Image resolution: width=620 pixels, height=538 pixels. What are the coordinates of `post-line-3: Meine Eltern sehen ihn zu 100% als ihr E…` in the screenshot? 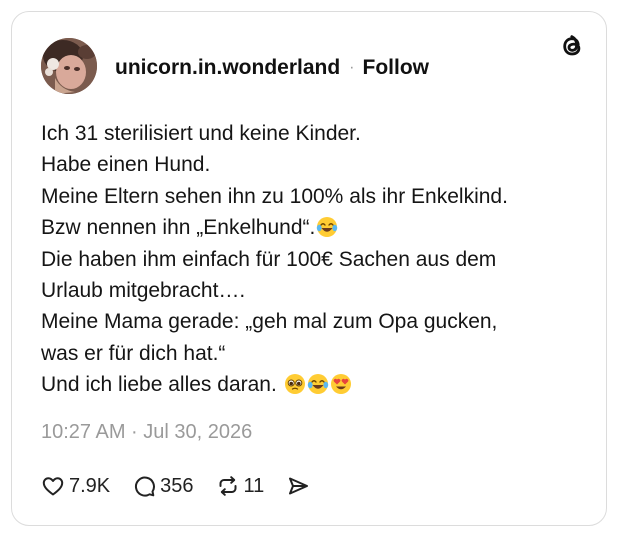 It's located at (274, 196).